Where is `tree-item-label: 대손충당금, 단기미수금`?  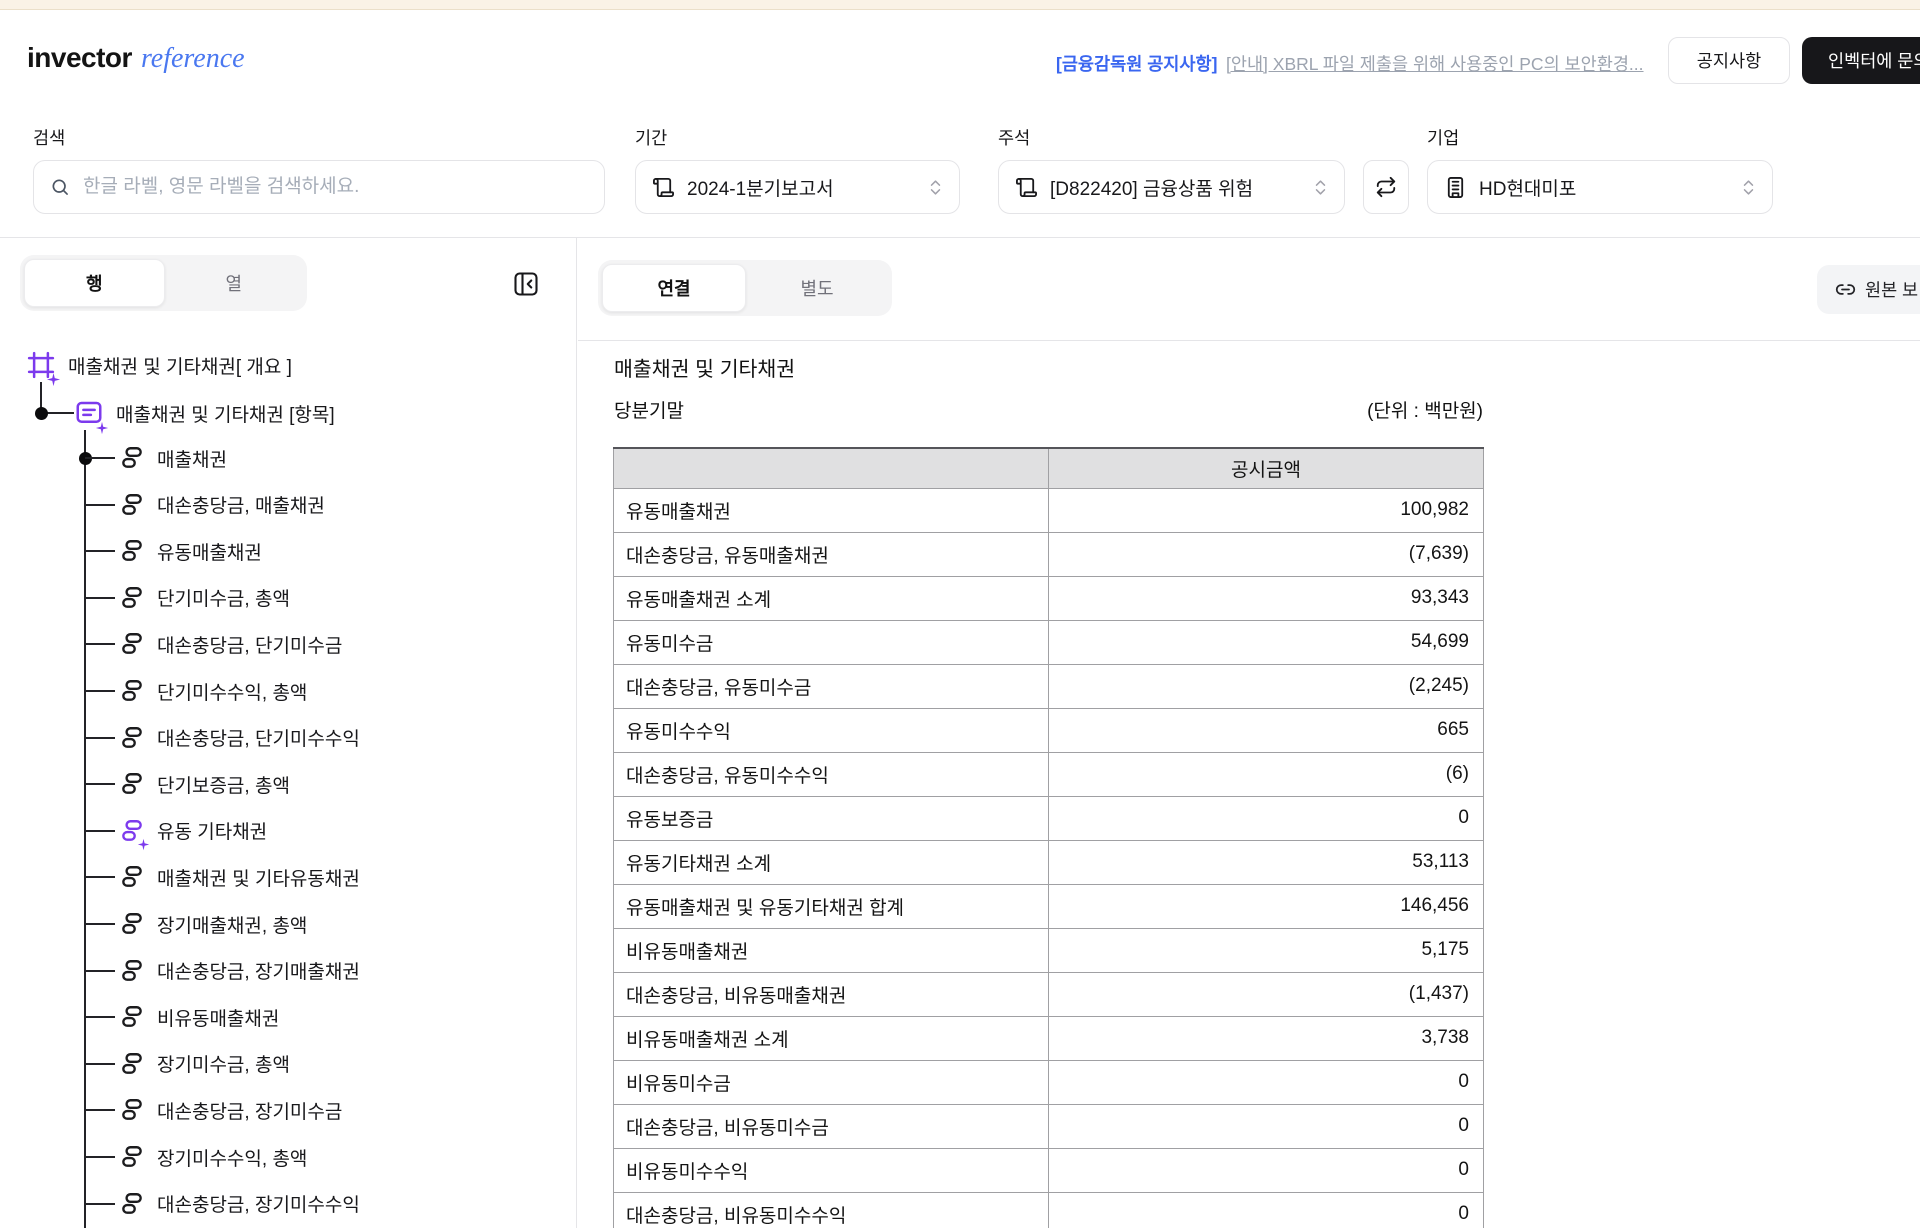
tree-item-label: 대손충당금, 단기미수금 is located at coordinates (250, 646).